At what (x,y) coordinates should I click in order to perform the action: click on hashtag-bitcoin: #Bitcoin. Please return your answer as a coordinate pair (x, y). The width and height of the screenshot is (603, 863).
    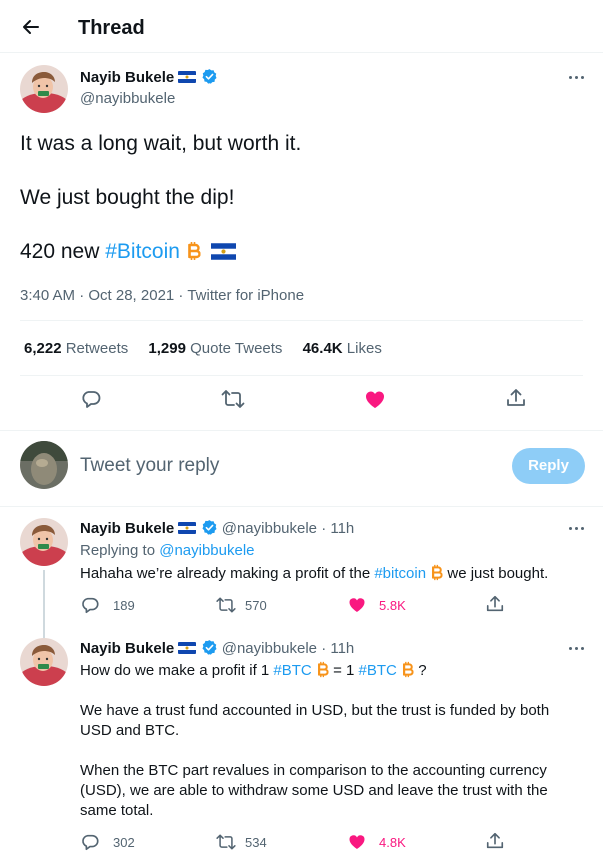
    Looking at the image, I should click on (142, 251).